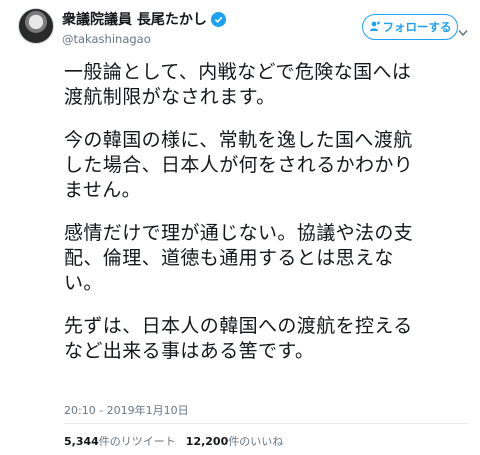 This screenshot has height=455, width=480. What do you see at coordinates (243, 29) in the screenshot?
I see `tweet-header: 衆議院議員 長尾たかし @takashinagao フォローする` at bounding box center [243, 29].